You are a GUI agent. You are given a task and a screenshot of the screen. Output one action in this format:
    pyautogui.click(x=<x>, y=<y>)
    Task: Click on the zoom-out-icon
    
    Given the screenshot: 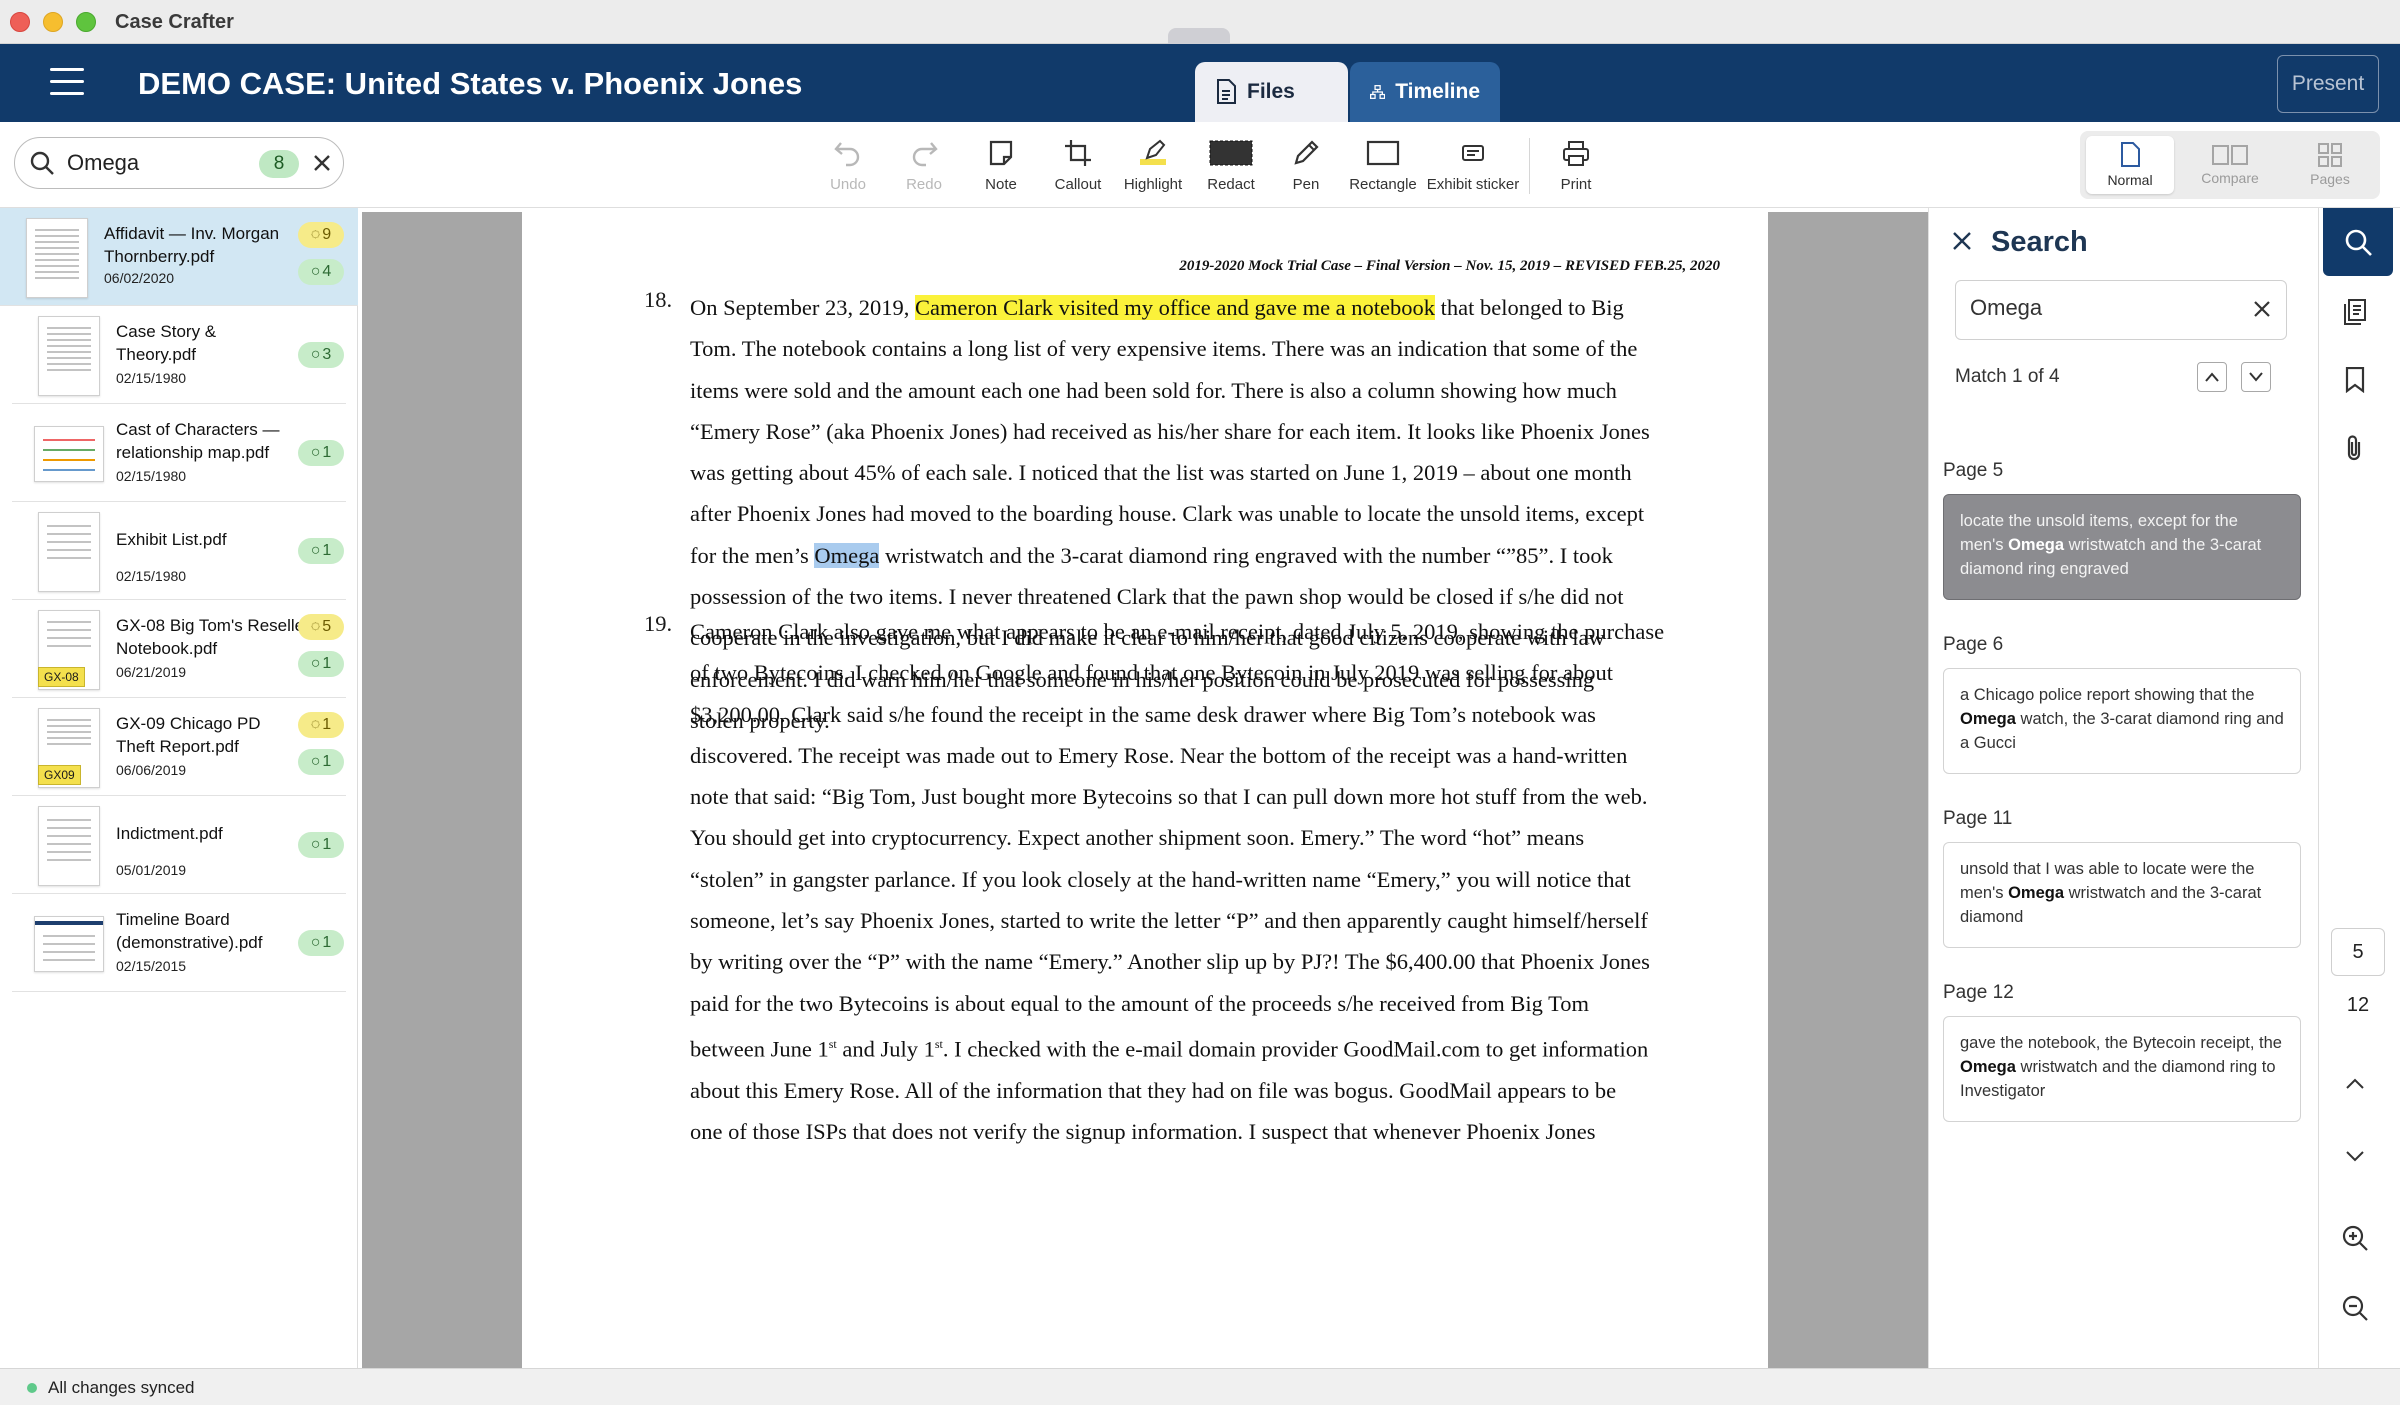 What is the action you would take?
    pyautogui.click(x=2355, y=1308)
    